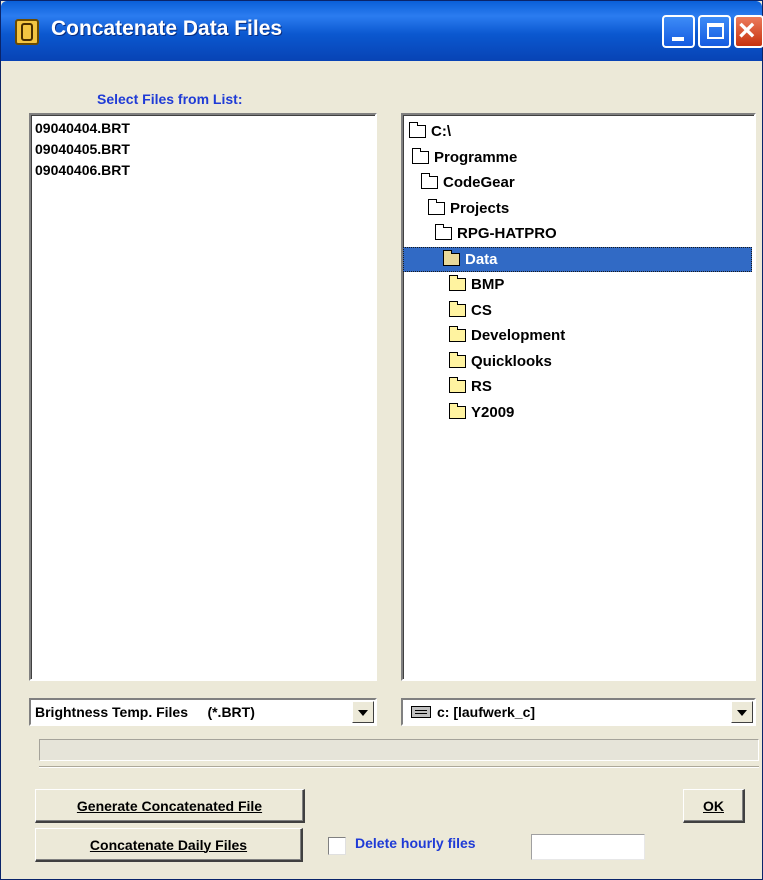  What do you see at coordinates (167, 28) in the screenshot?
I see `window-title: Concatenate Data Files` at bounding box center [167, 28].